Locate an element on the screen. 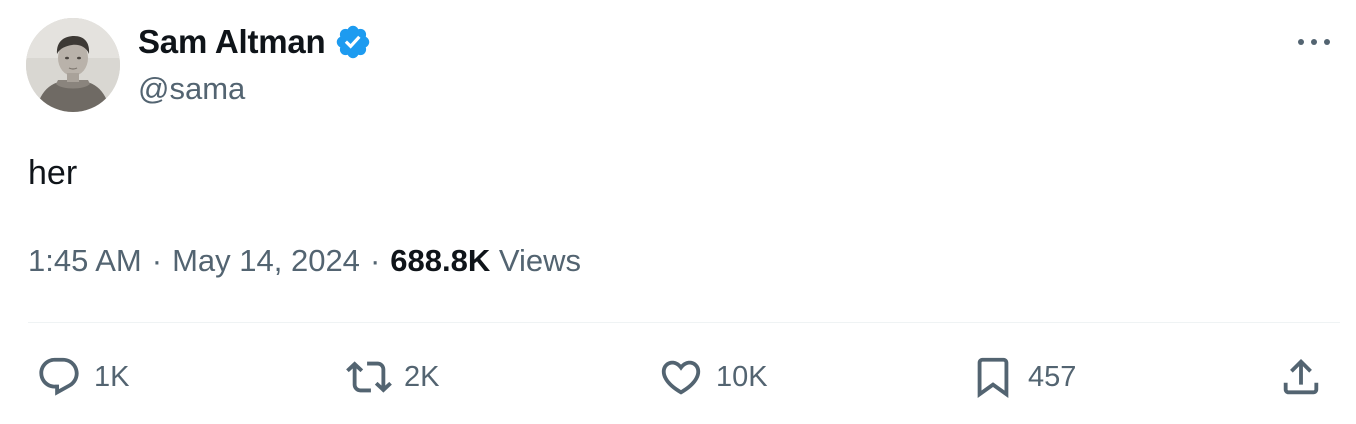 The width and height of the screenshot is (1356, 424). more-options-button is located at coordinates (1314, 42).